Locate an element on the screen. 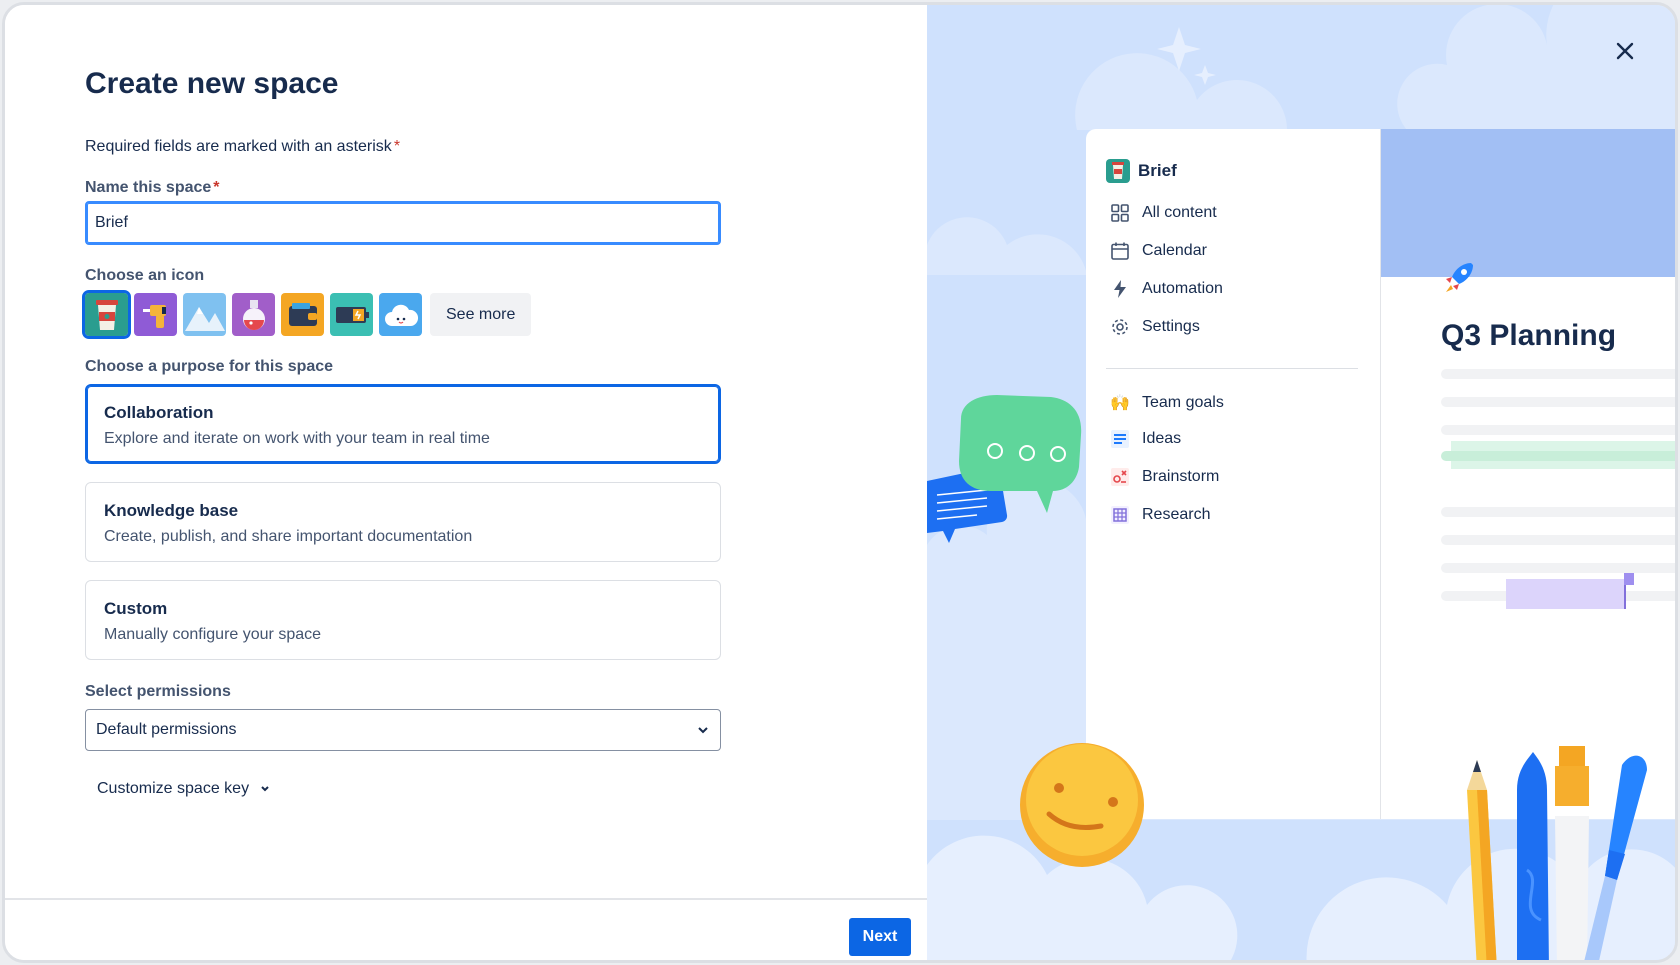  icon-option-drill is located at coordinates (155, 314).